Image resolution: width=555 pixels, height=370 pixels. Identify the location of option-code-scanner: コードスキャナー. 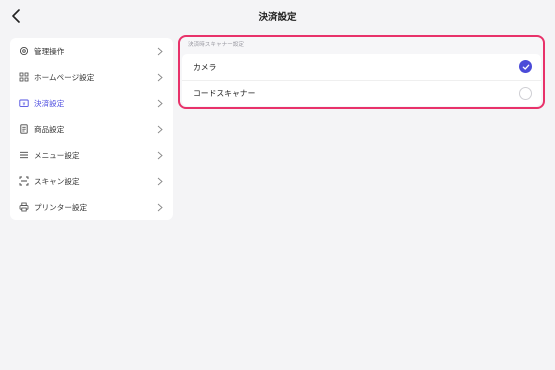
(361, 93).